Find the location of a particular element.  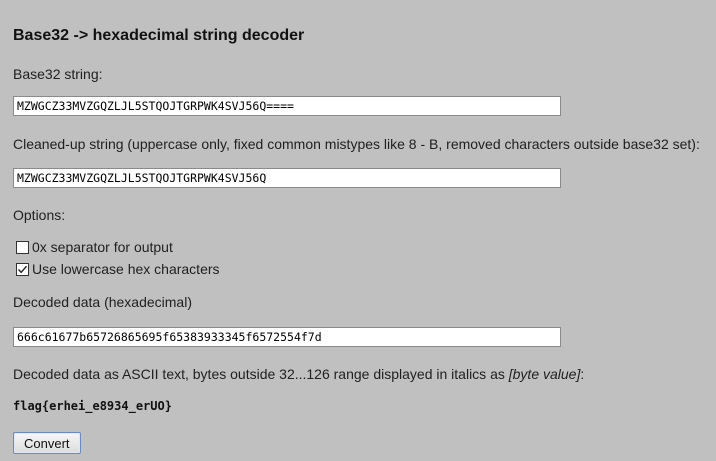

options-label: Options: is located at coordinates (39, 215).